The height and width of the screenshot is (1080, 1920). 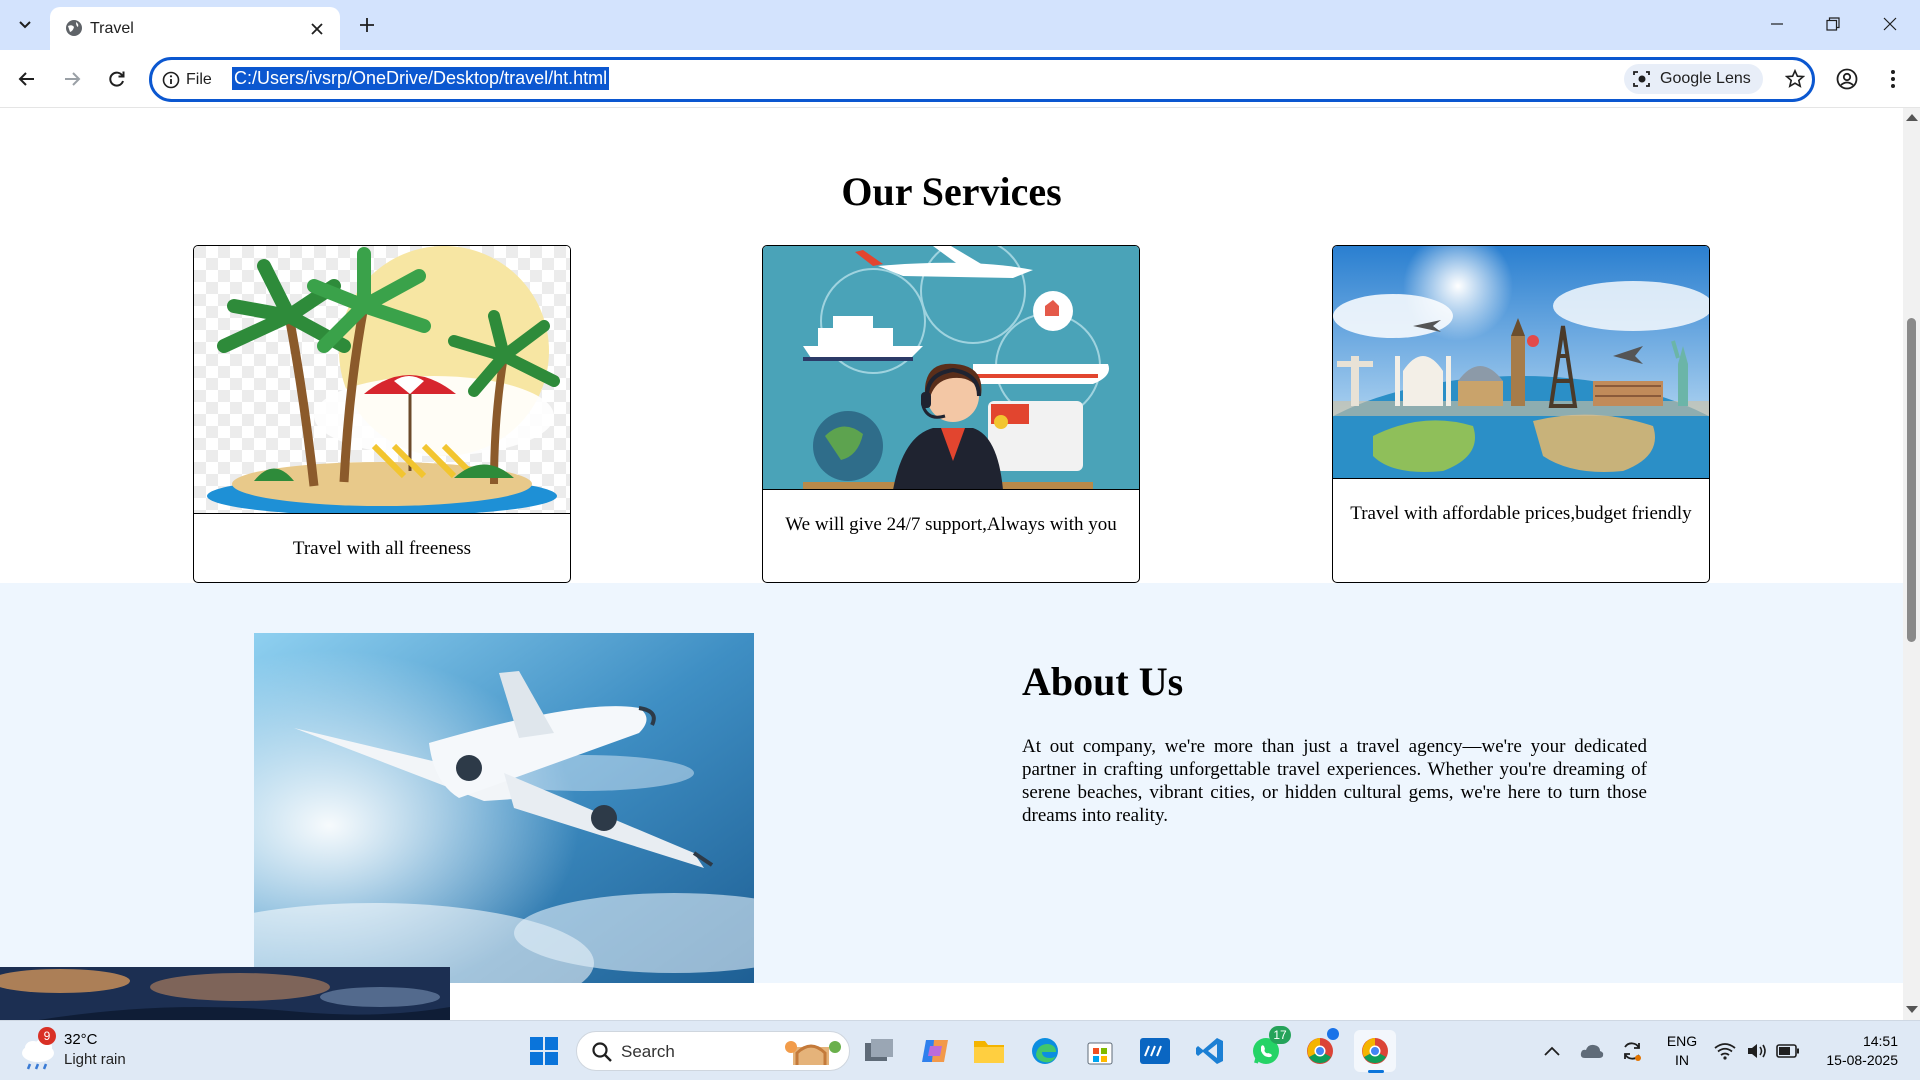 I want to click on restore-button, so click(x=1833, y=24).